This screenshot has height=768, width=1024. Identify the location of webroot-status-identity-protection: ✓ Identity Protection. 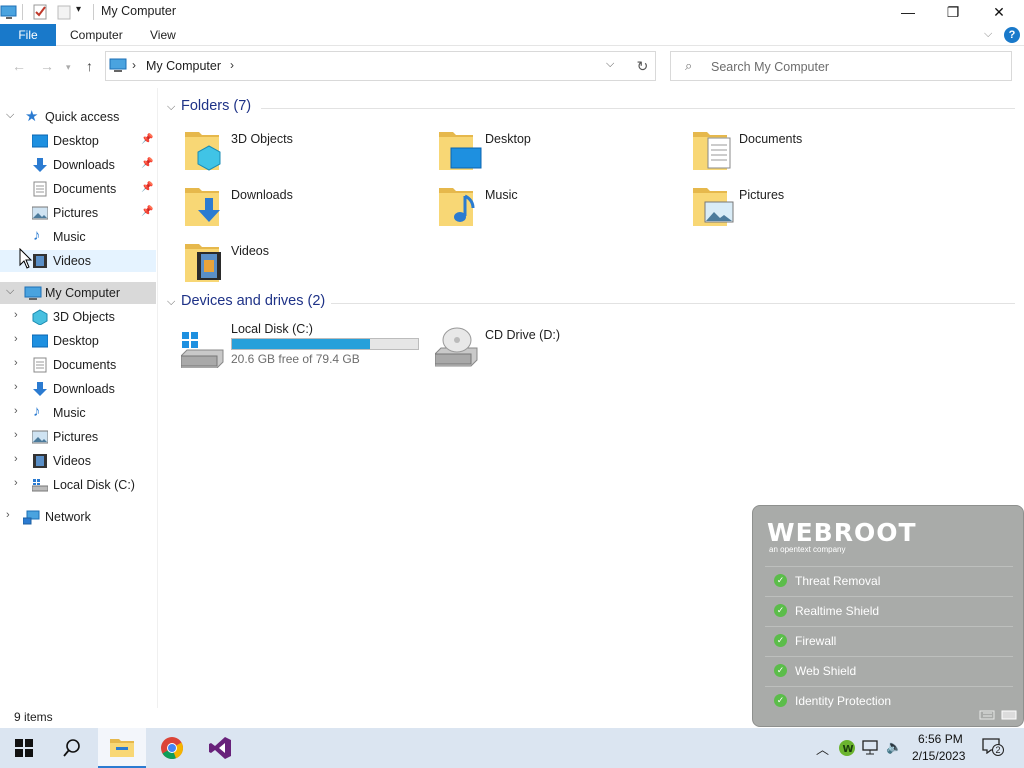
(889, 700).